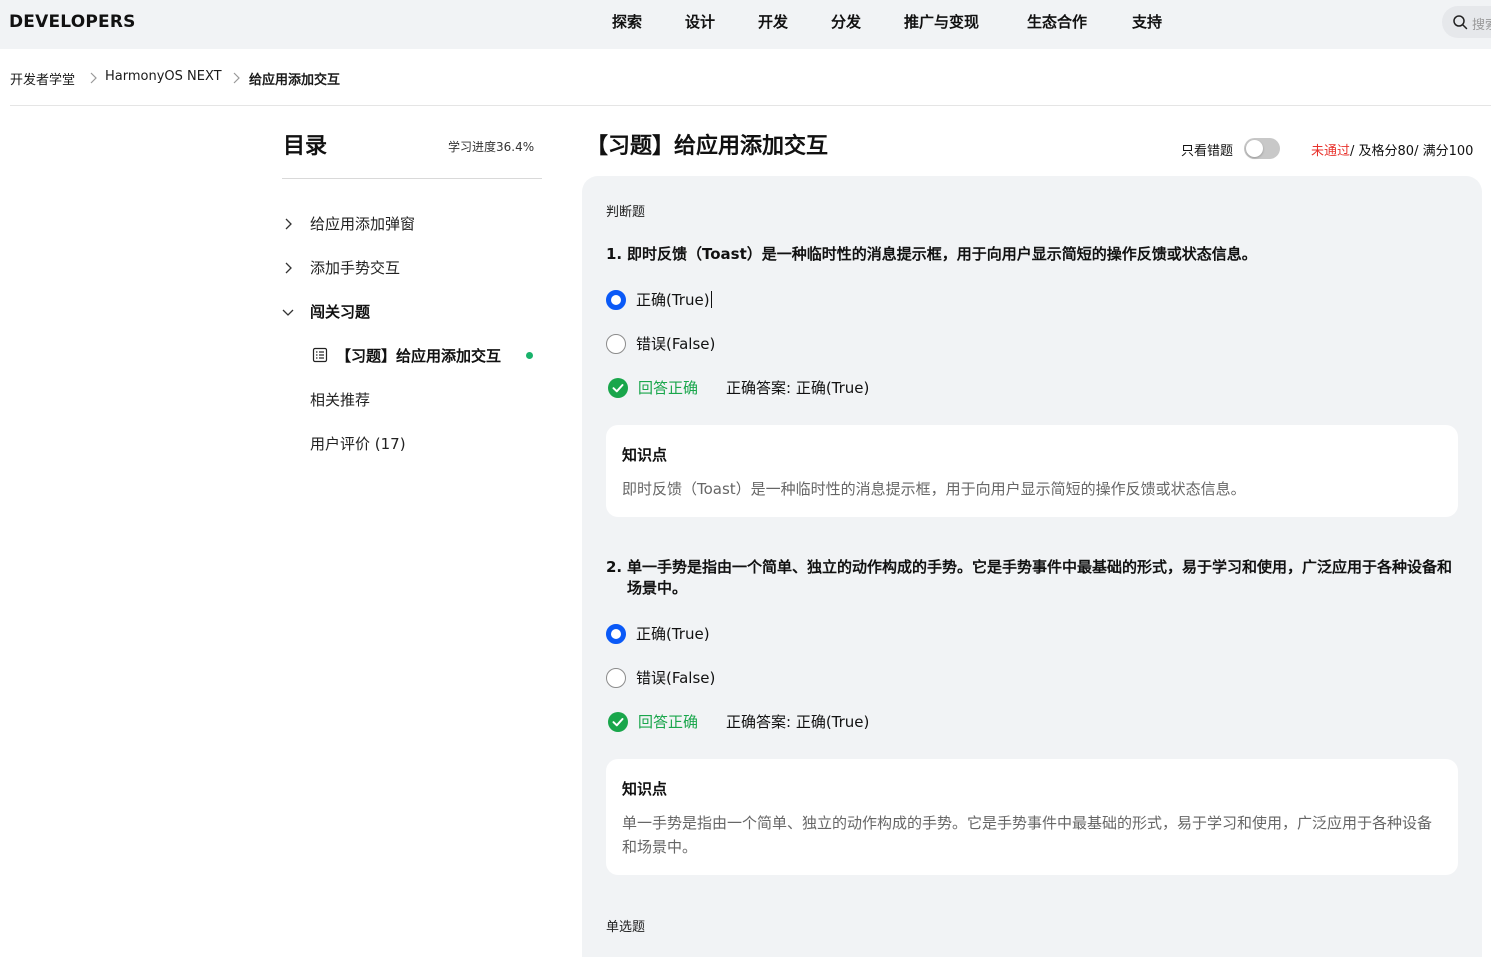 The image size is (1491, 957). I want to click on question-number: 2., so click(614, 567).